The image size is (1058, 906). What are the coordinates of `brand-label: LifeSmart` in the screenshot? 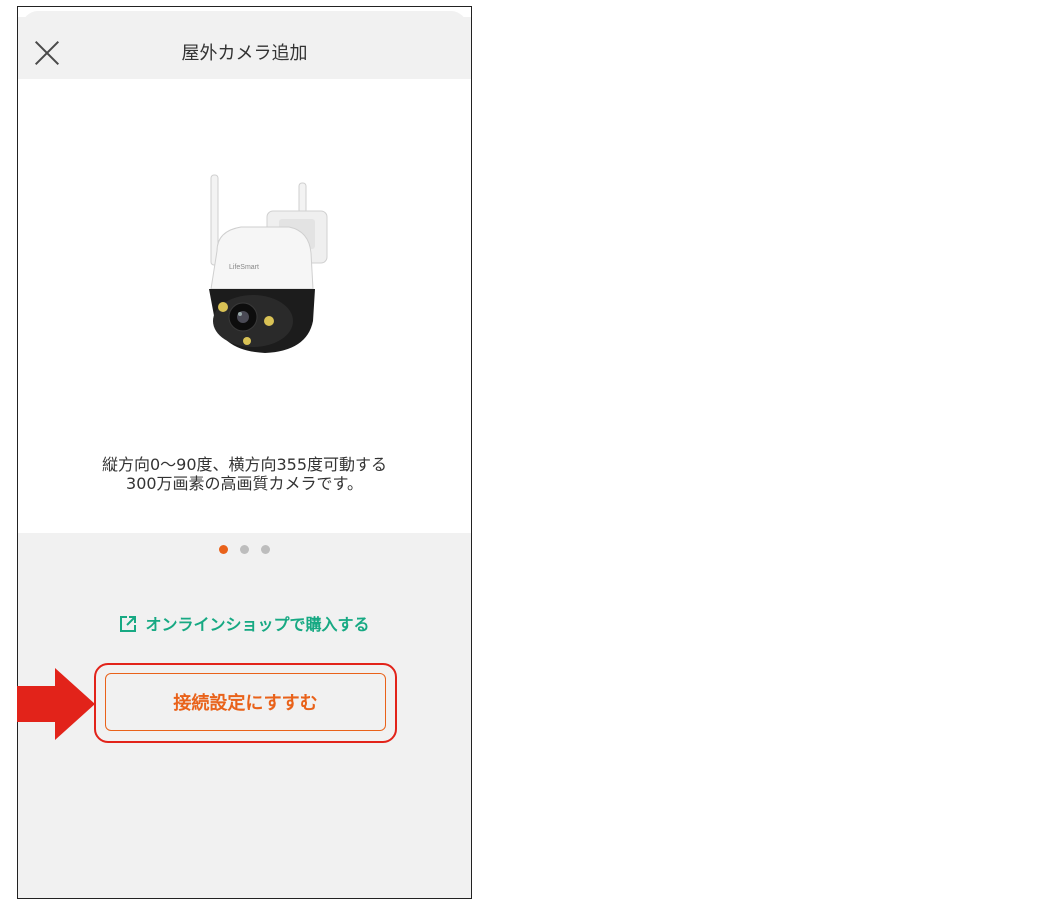 It's located at (244, 267).